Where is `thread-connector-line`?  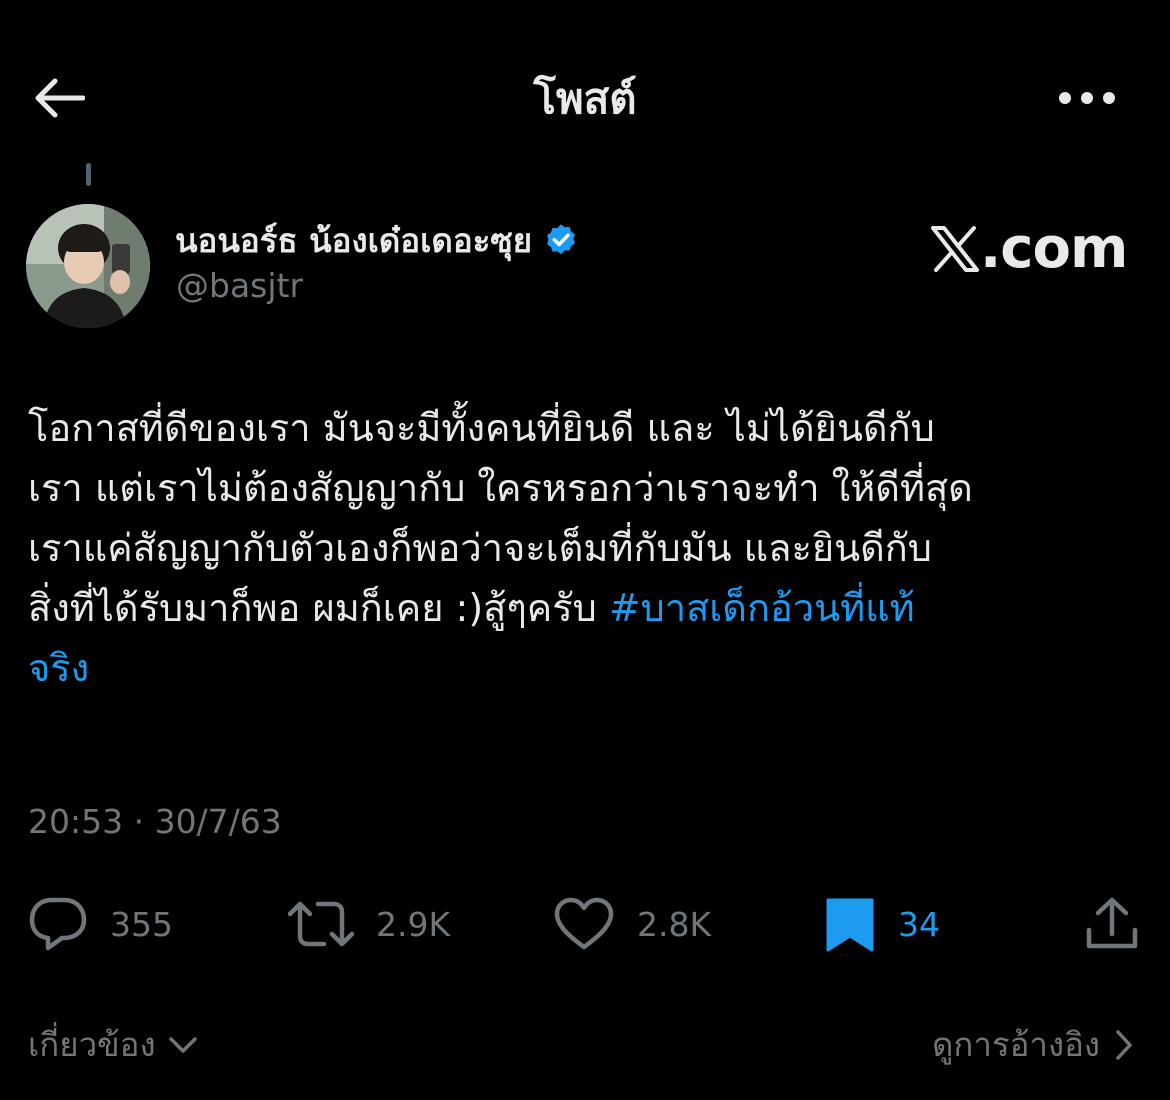
thread-connector-line is located at coordinates (88, 174).